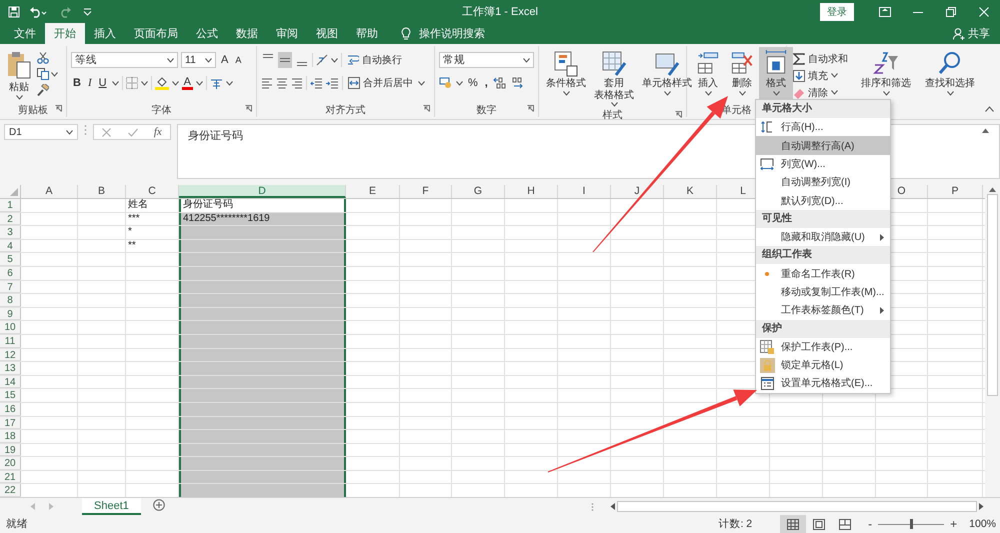 Image resolution: width=1000 pixels, height=533 pixels. What do you see at coordinates (111, 506) in the screenshot?
I see `sheet-tab: Sheet1` at bounding box center [111, 506].